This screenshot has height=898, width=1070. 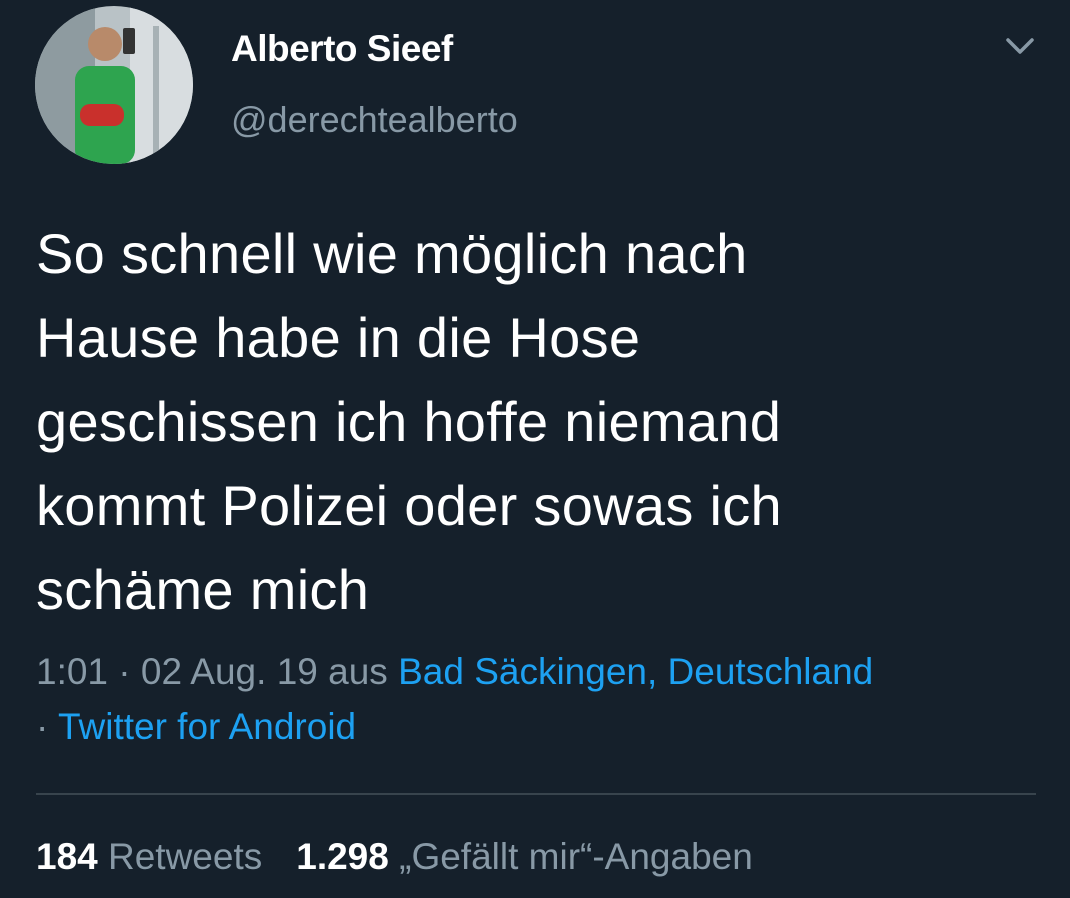 What do you see at coordinates (180, 856) in the screenshot?
I see `retweets-label: Retweets` at bounding box center [180, 856].